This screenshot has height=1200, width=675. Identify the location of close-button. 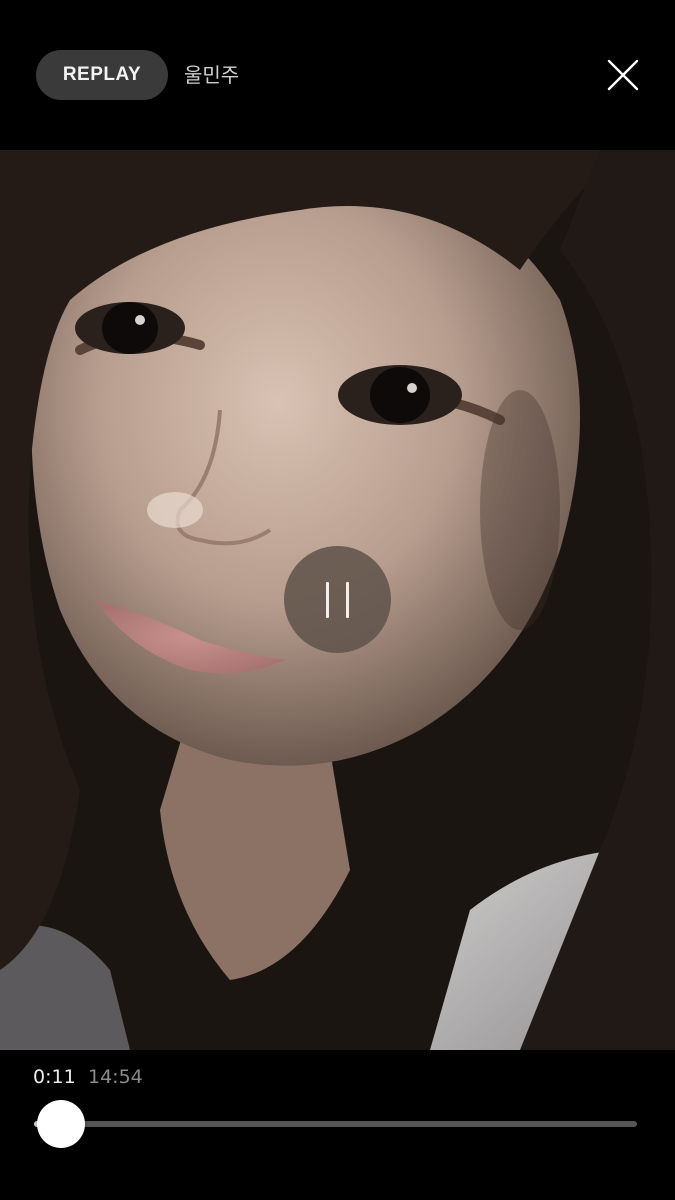
(623, 75).